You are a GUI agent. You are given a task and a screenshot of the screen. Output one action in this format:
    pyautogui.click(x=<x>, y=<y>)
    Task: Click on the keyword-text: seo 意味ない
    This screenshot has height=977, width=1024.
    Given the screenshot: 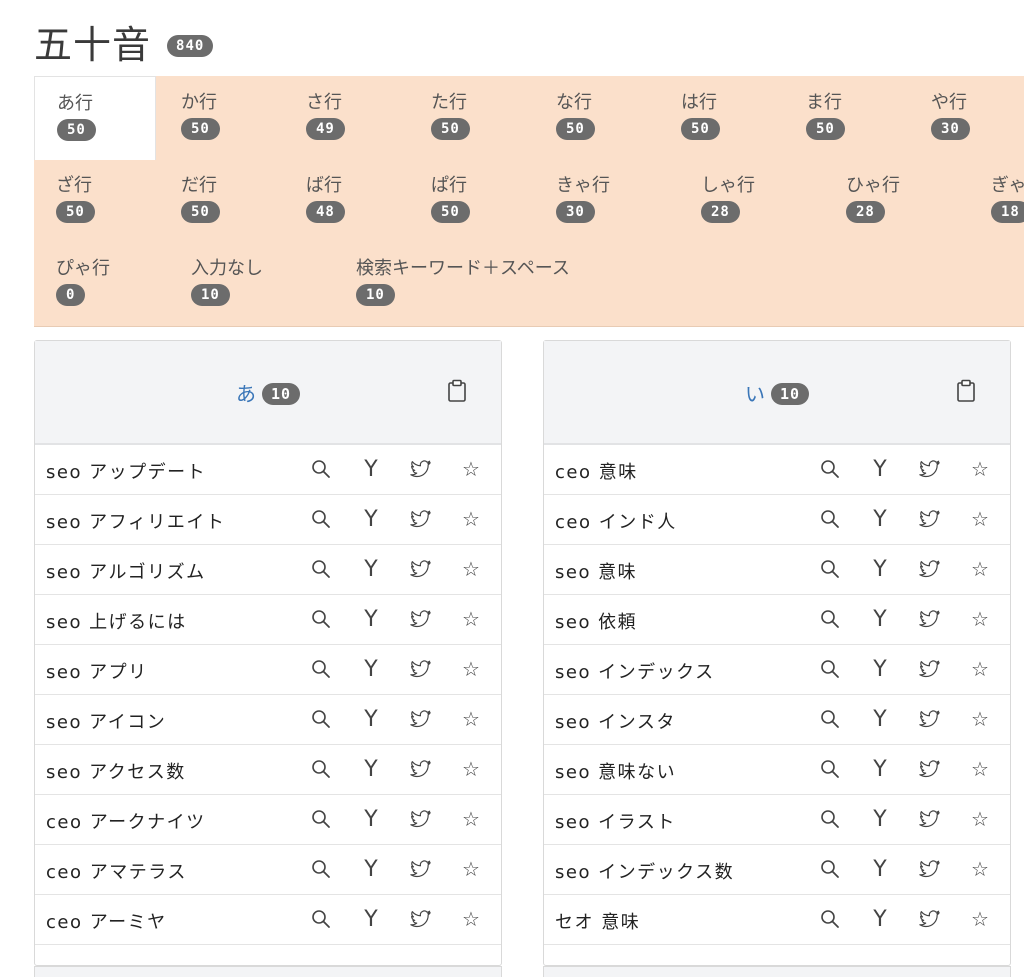 What is the action you would take?
    pyautogui.click(x=615, y=771)
    